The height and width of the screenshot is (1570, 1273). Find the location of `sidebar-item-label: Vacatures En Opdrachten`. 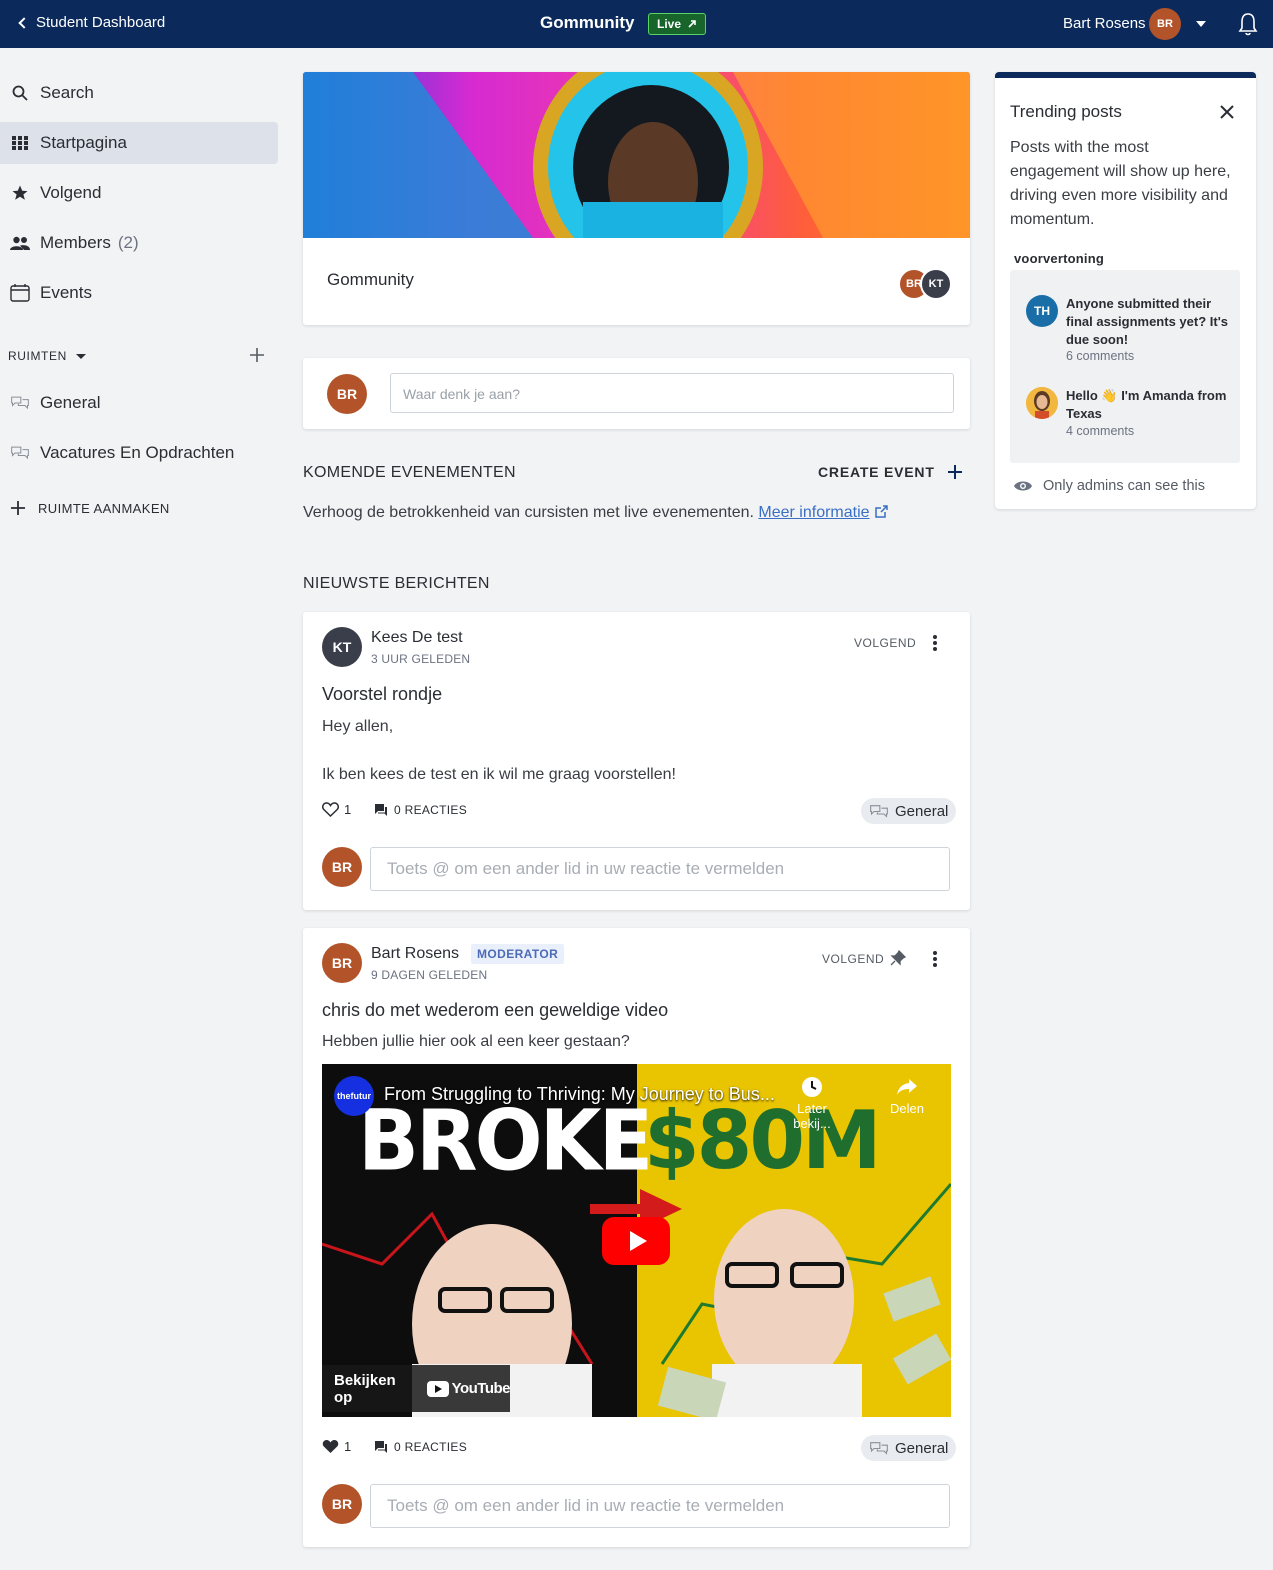

sidebar-item-label: Vacatures En Opdrachten is located at coordinates (137, 452).